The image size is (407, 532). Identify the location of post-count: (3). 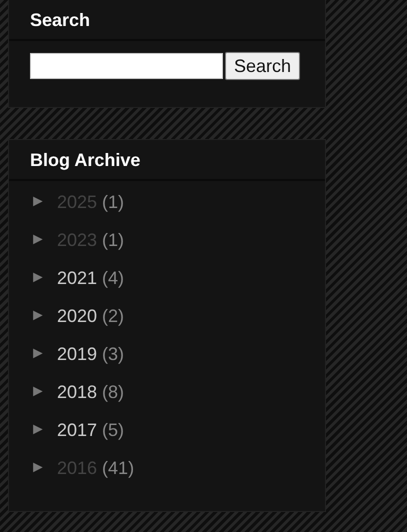
(113, 354).